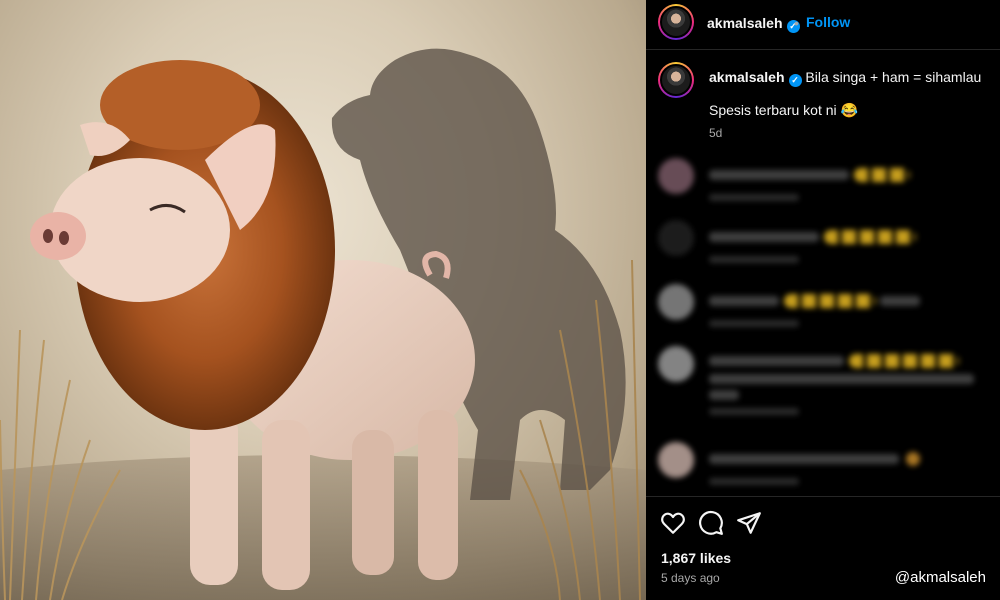  What do you see at coordinates (676, 80) in the screenshot?
I see `caption-avatar` at bounding box center [676, 80].